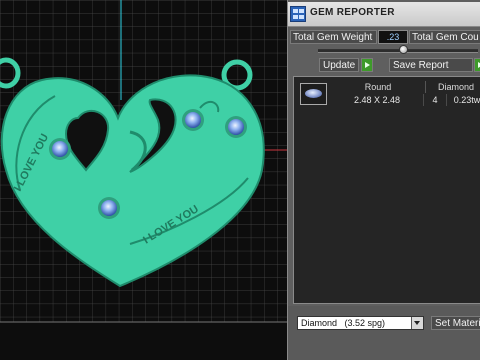 The width and height of the screenshot is (480, 360). What do you see at coordinates (343, 323) in the screenshot?
I see `material-select-value: Diamond (3.52 spg)` at bounding box center [343, 323].